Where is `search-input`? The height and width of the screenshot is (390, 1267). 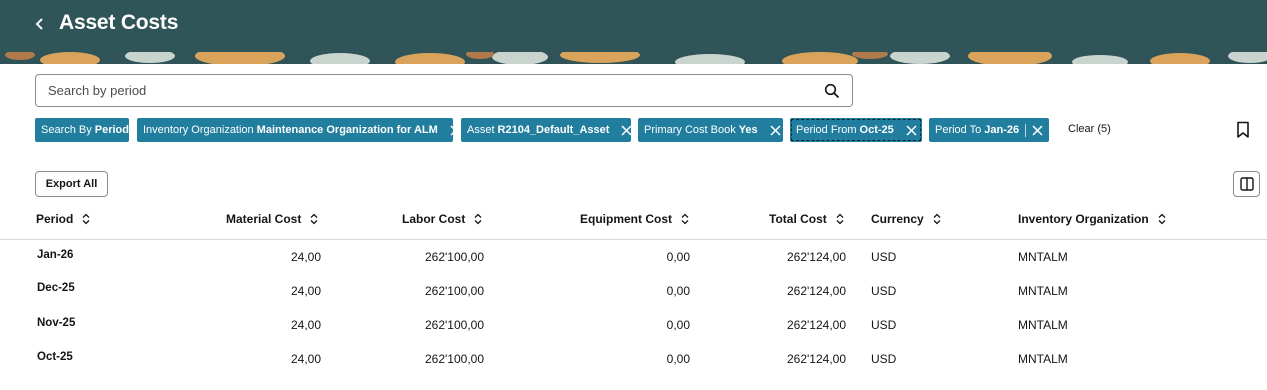
search-input is located at coordinates (428, 90).